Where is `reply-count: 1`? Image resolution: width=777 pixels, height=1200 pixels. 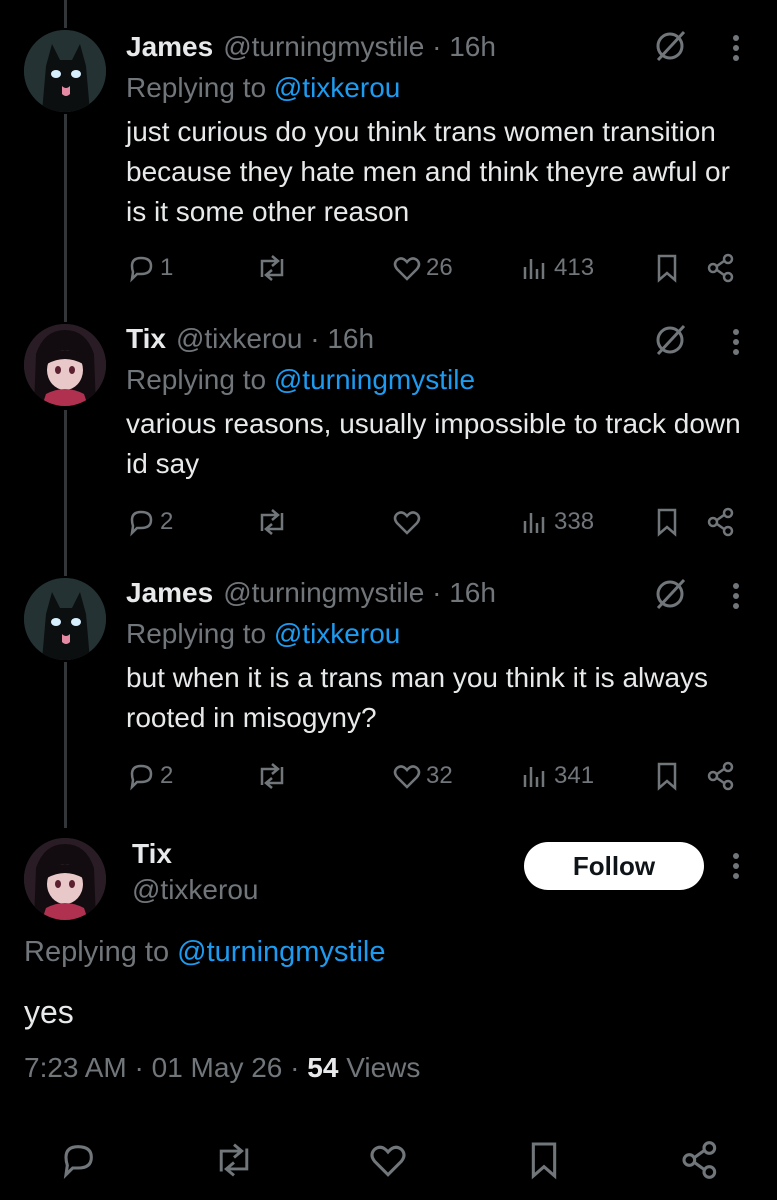
reply-count: 1 is located at coordinates (167, 267).